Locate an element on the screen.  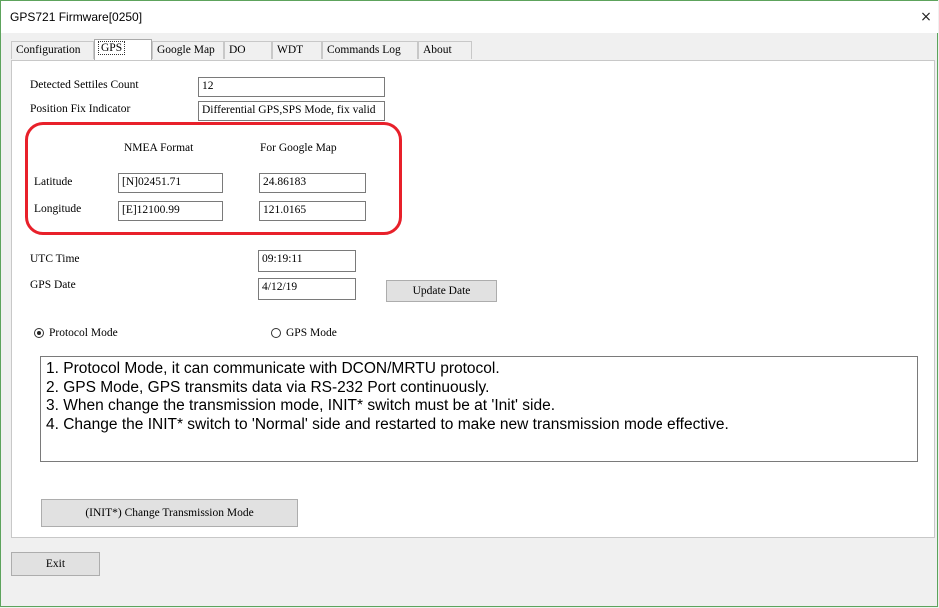
latitude-label: Latitude is located at coordinates (53, 182).